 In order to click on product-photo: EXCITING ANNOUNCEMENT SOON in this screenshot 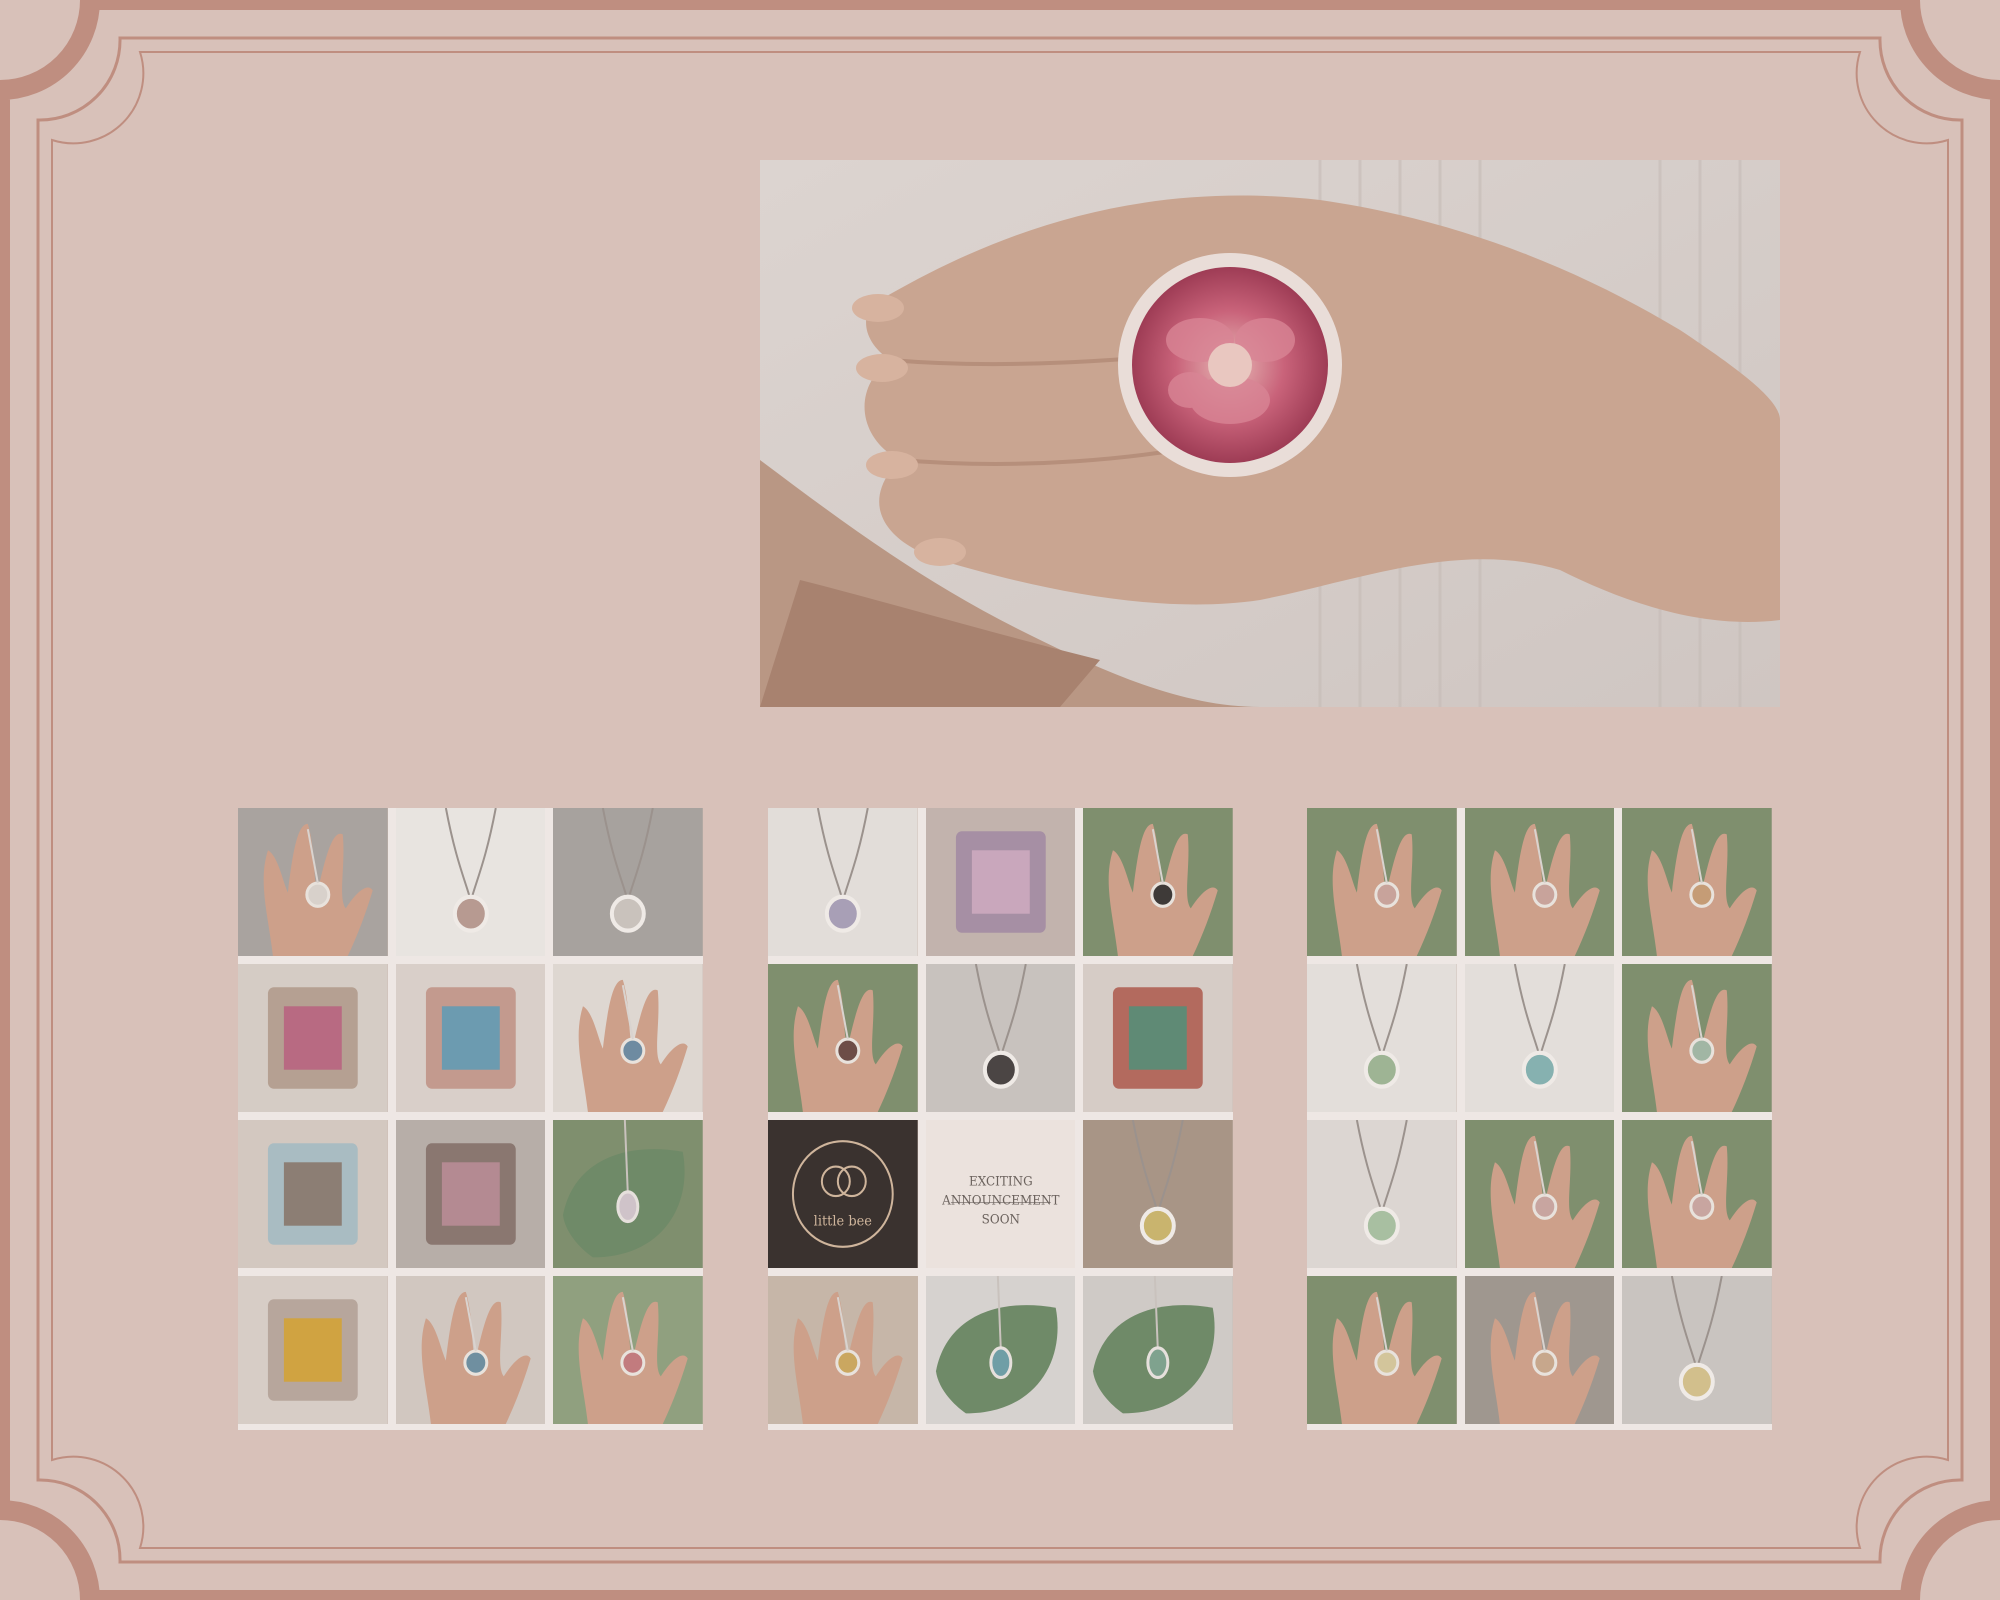, I will do `click(1000, 1194)`.